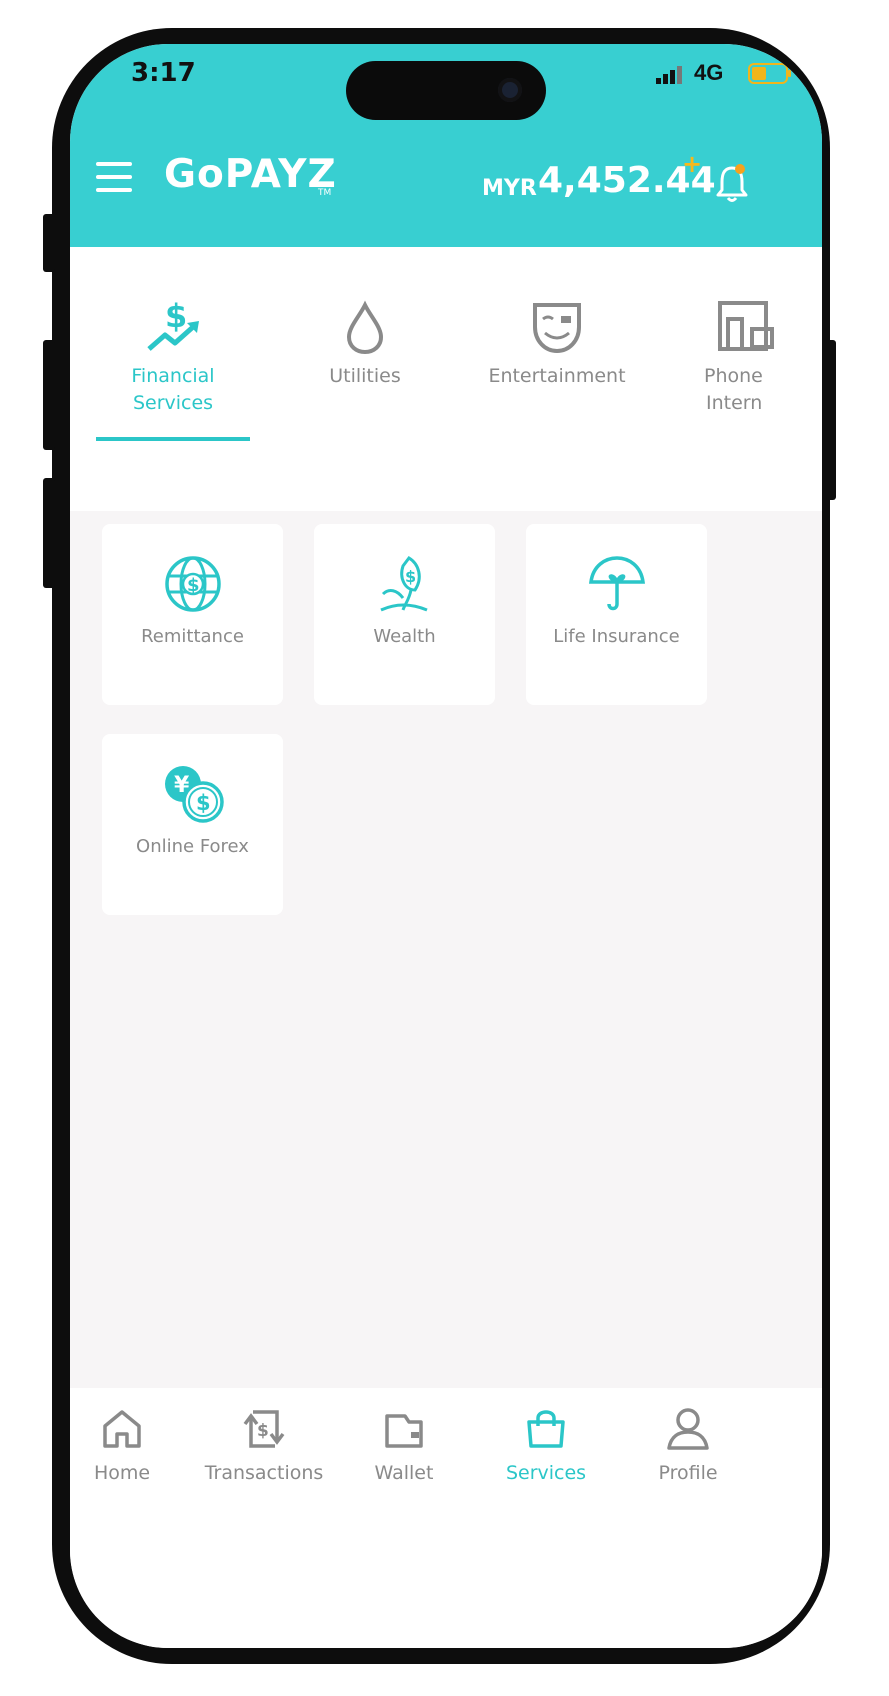 The image size is (889, 1696). What do you see at coordinates (192, 636) in the screenshot?
I see `service-label: Remittance` at bounding box center [192, 636].